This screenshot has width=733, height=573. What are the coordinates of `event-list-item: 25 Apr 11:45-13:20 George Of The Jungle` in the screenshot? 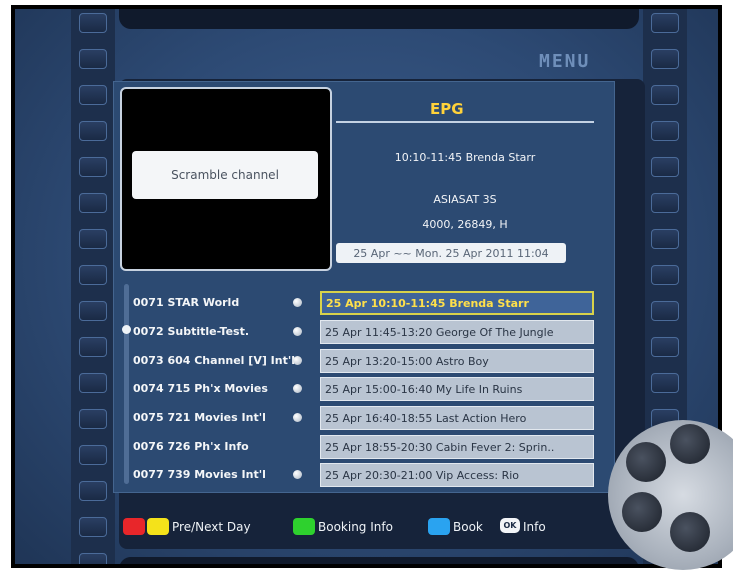 It's located at (457, 332).